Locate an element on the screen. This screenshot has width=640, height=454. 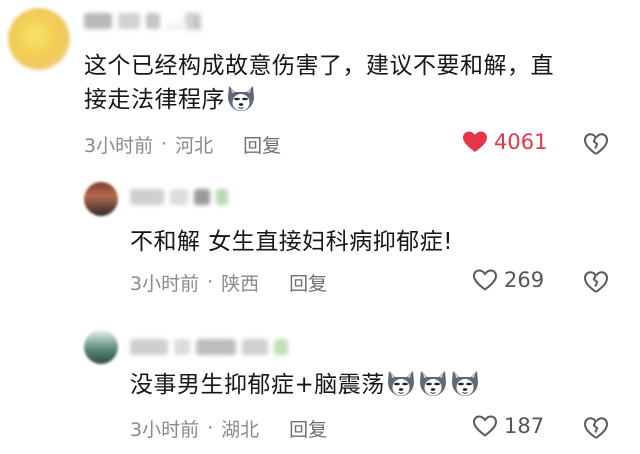
comment-text-line: 不和解 女生直接妇科病抑郁症! is located at coordinates (292, 242).